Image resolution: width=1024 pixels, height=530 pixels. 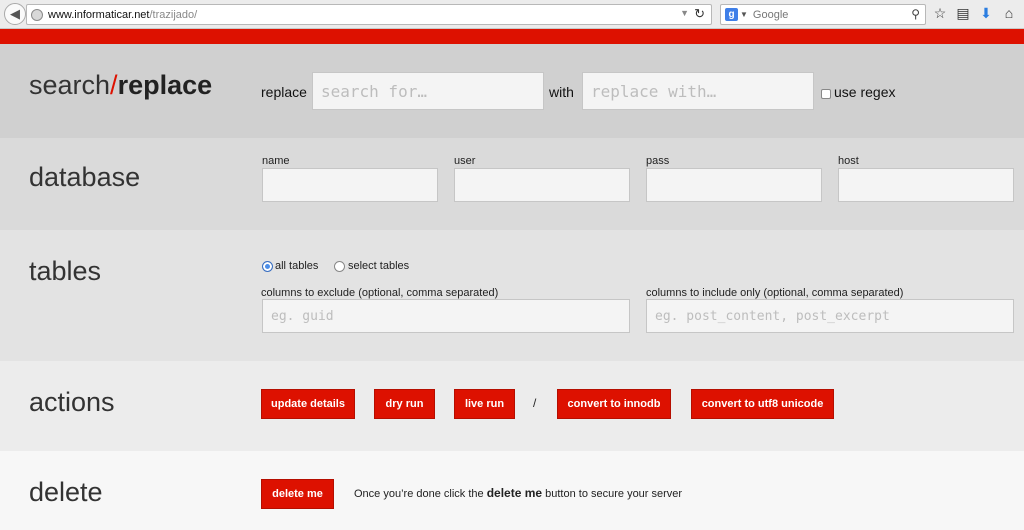 What do you see at coordinates (512, 36) in the screenshot?
I see `header-accent-bar` at bounding box center [512, 36].